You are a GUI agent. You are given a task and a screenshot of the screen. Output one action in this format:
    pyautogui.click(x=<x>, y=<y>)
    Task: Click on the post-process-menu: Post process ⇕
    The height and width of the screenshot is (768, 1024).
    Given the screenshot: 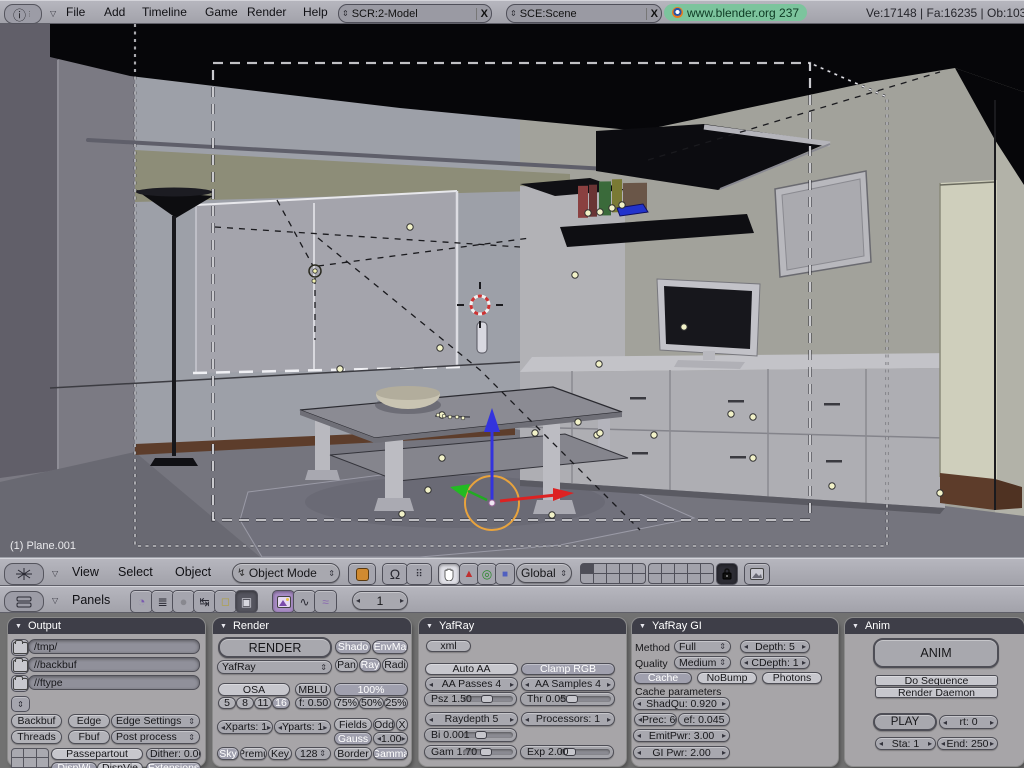 What is the action you would take?
    pyautogui.click(x=155, y=737)
    